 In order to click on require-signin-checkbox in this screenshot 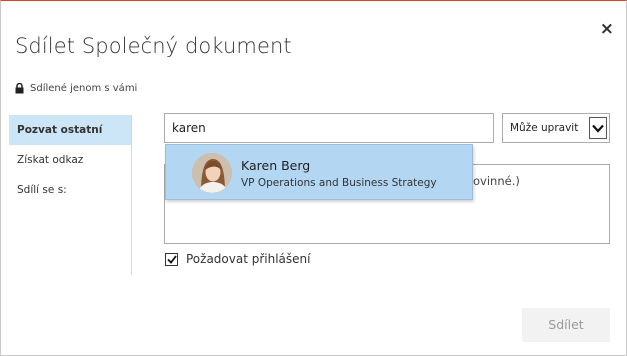, I will do `click(171, 259)`.